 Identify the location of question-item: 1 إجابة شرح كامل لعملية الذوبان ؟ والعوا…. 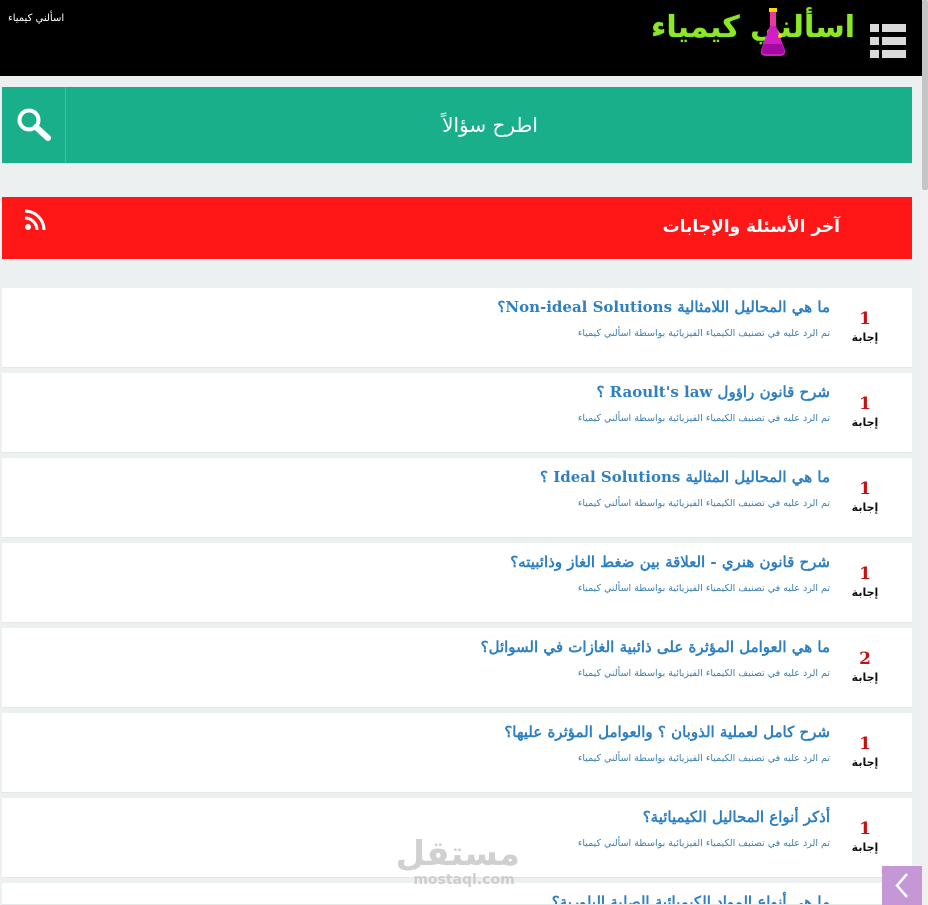
(457, 753).